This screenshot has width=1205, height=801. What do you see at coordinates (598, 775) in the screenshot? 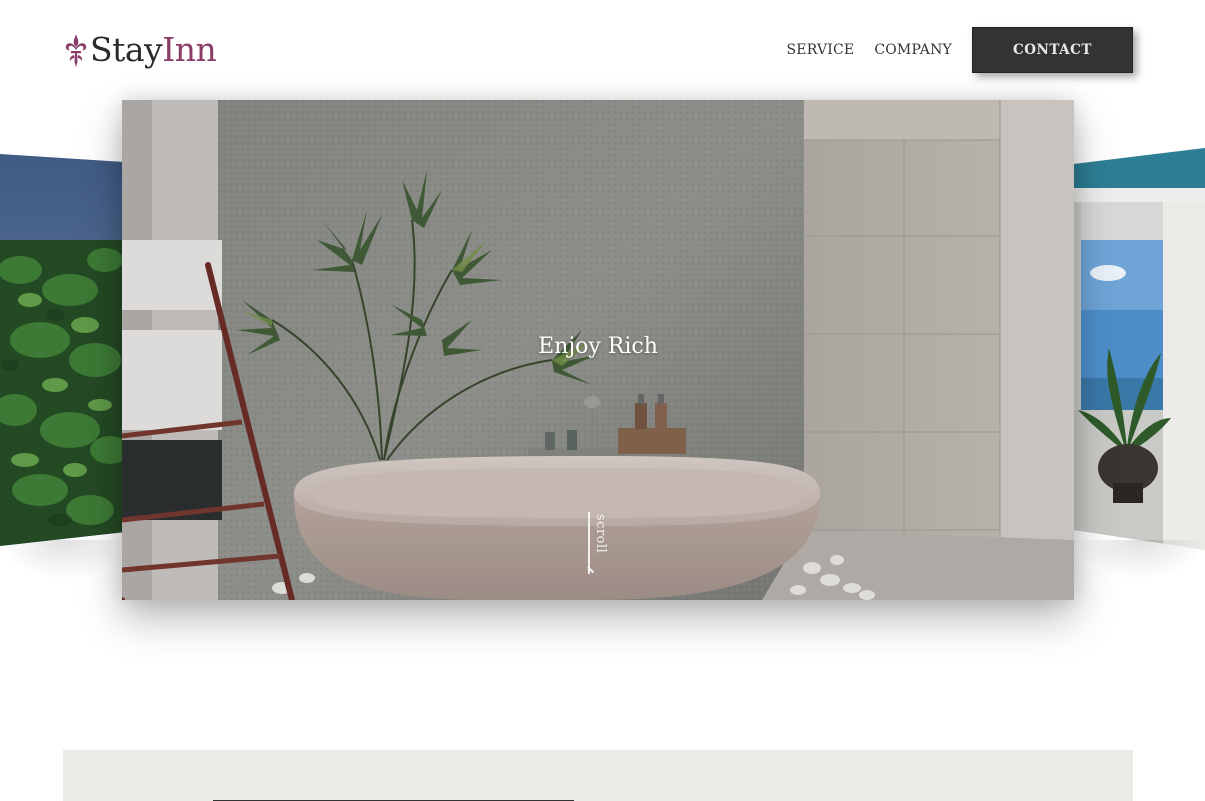
I see `intro-section` at bounding box center [598, 775].